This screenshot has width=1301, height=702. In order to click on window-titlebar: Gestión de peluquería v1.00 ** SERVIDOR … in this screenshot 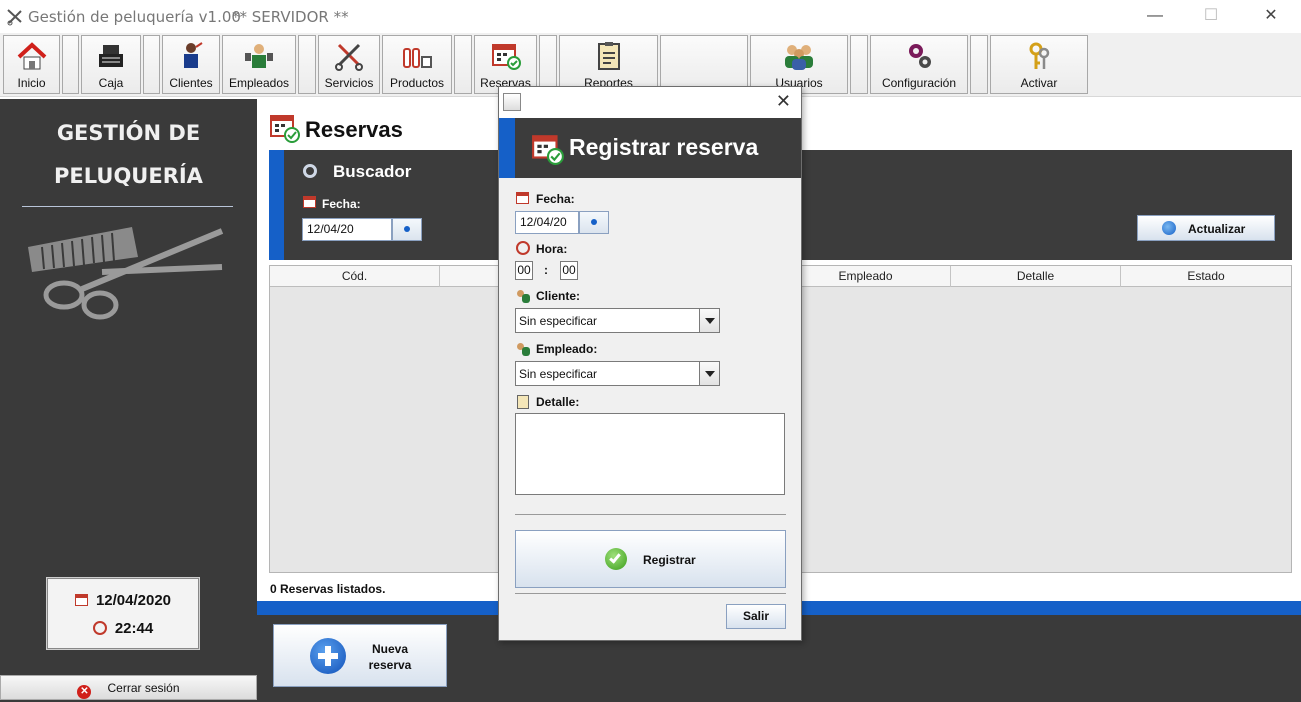, I will do `click(650, 16)`.